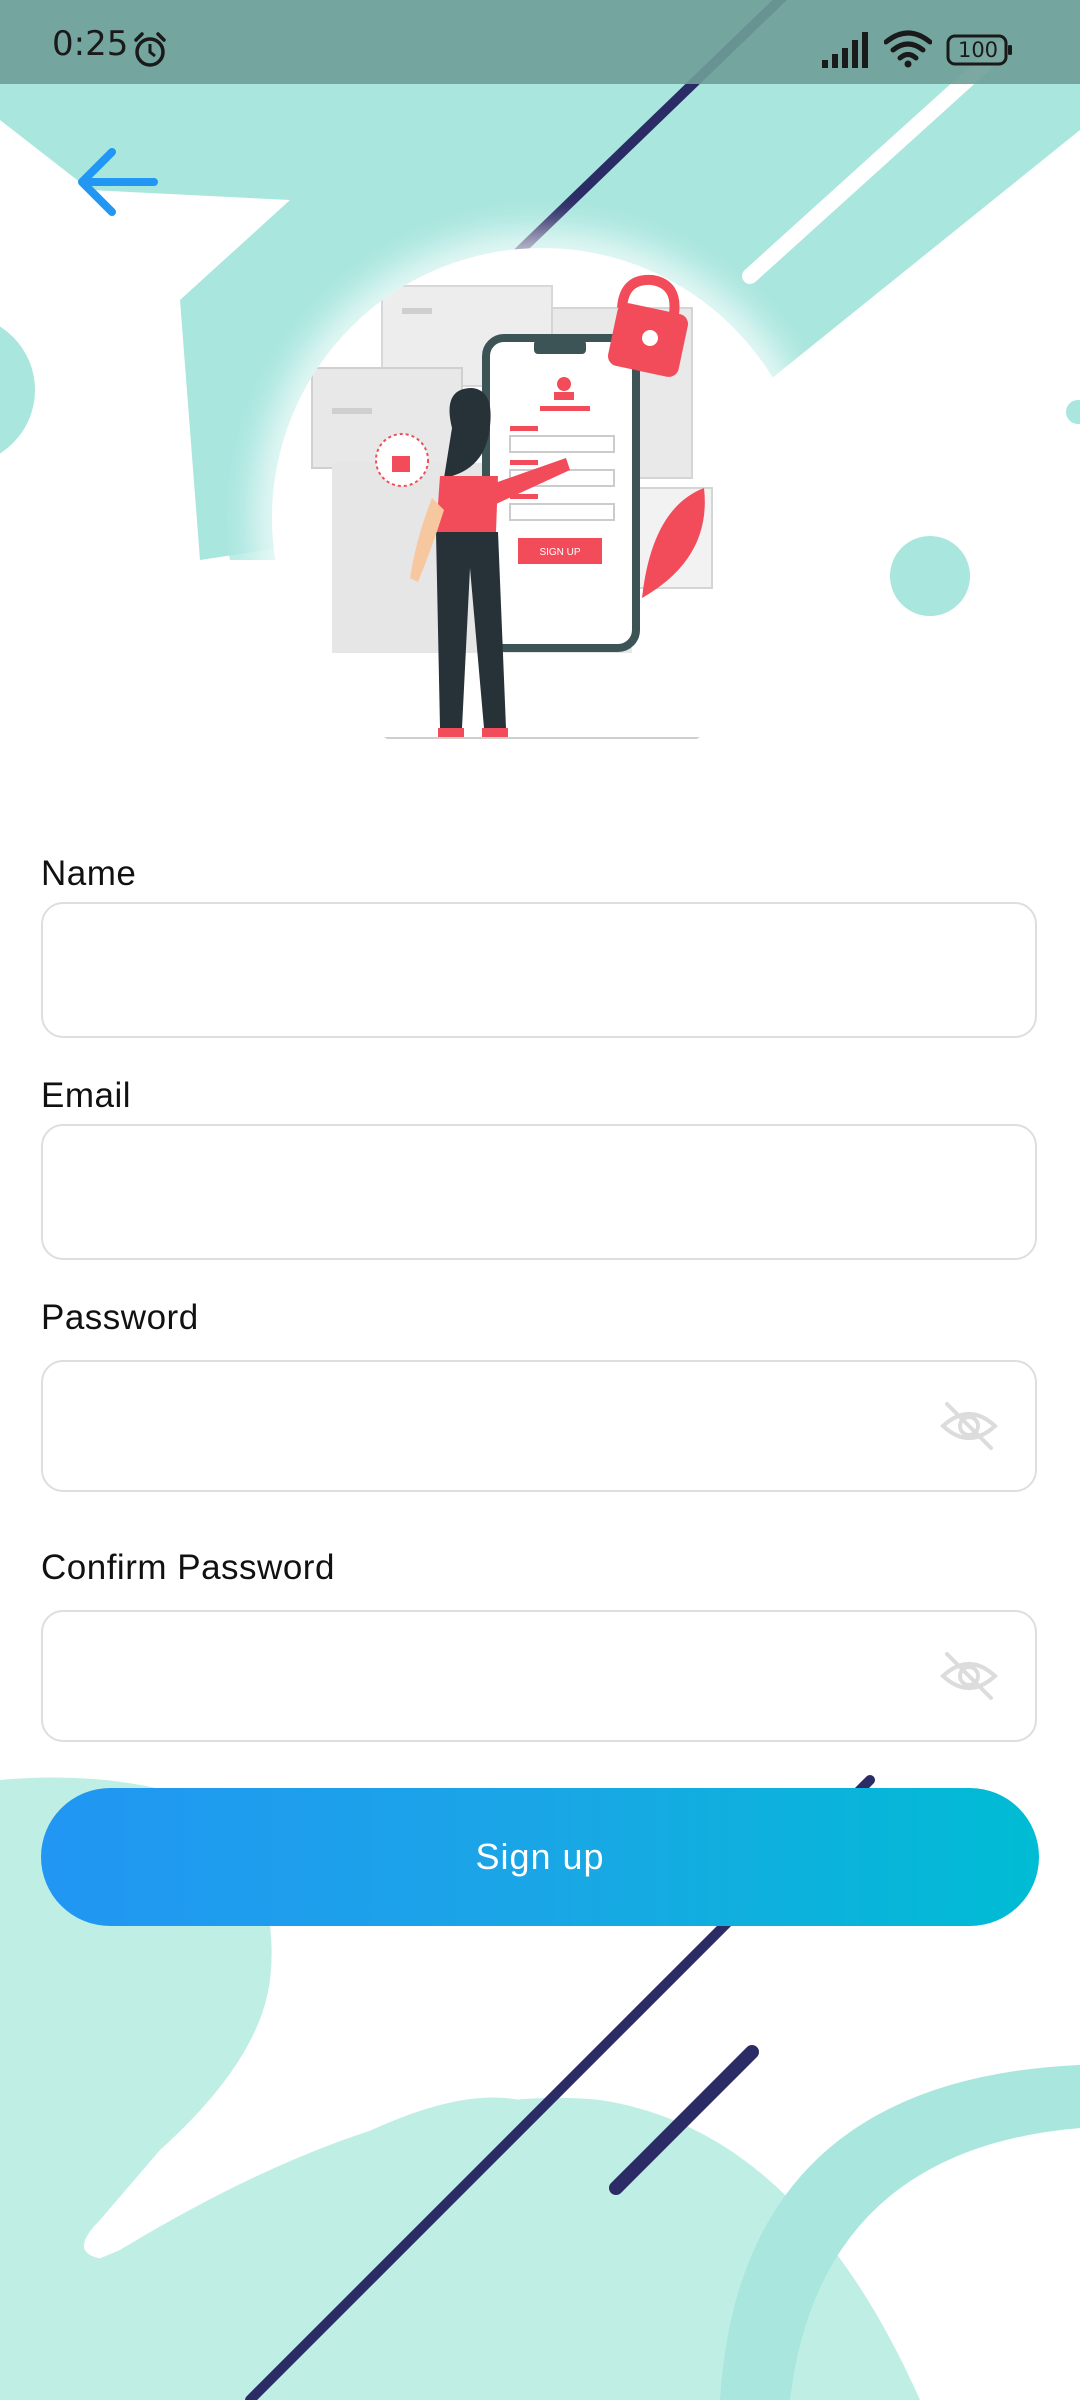  I want to click on email-label: Email, so click(86, 1095).